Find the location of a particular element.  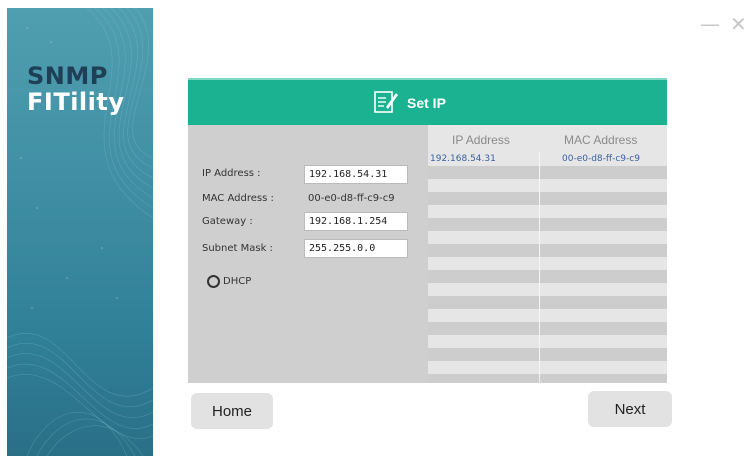

column-header-ip: IP Address is located at coordinates (481, 140).